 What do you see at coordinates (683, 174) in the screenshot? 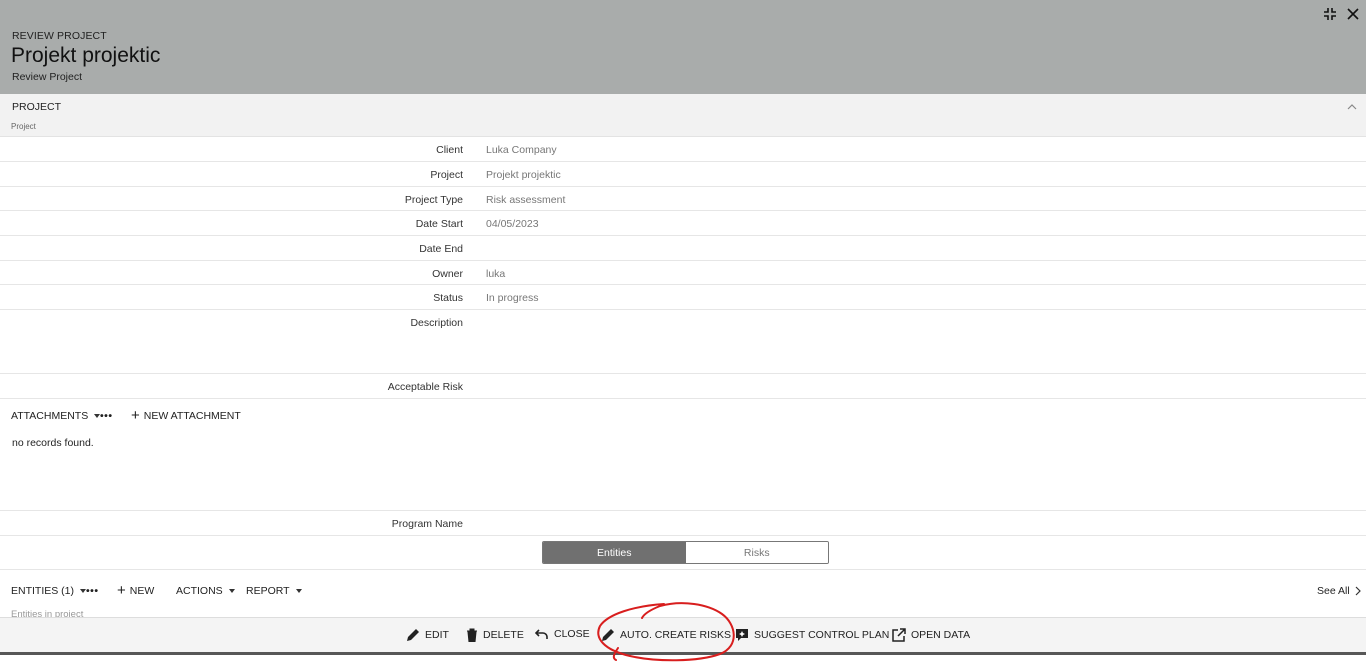
I see `field-row-project: Project Projekt projektic` at bounding box center [683, 174].